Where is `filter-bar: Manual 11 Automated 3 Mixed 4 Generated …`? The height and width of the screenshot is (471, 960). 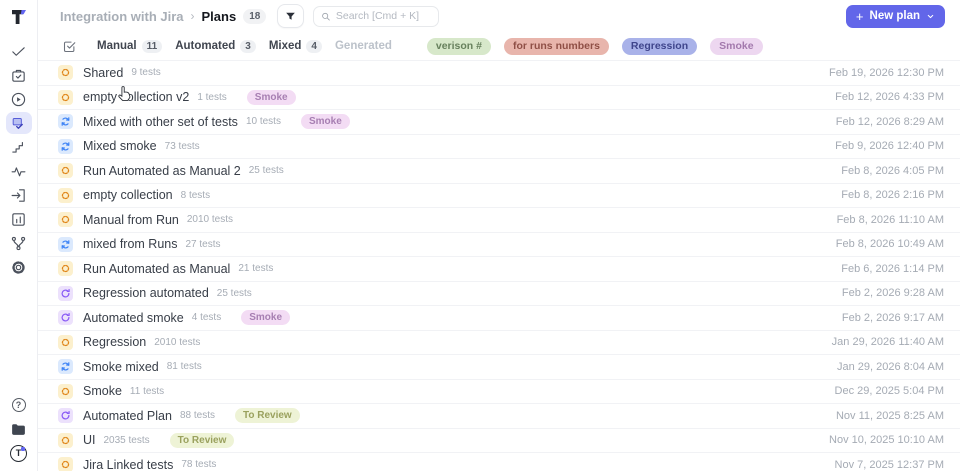 filter-bar: Manual 11 Automated 3 Mixed 4 Generated … is located at coordinates (499, 46).